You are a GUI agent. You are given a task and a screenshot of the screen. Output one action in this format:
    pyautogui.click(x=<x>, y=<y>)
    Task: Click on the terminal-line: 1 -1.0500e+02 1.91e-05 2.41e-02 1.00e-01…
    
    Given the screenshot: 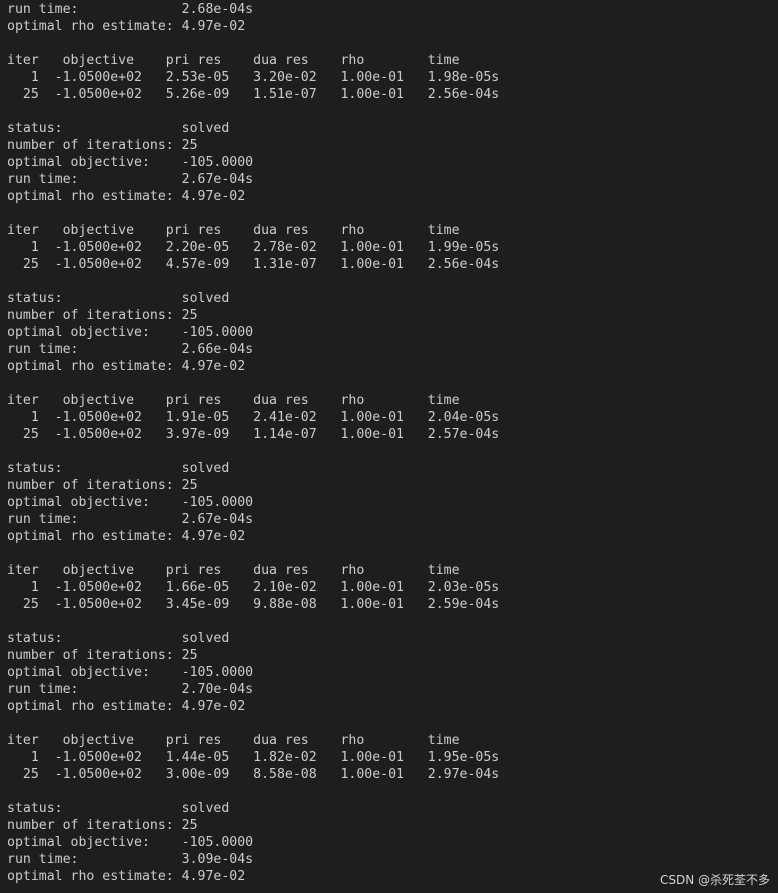 What is the action you would take?
    pyautogui.click(x=253, y=417)
    